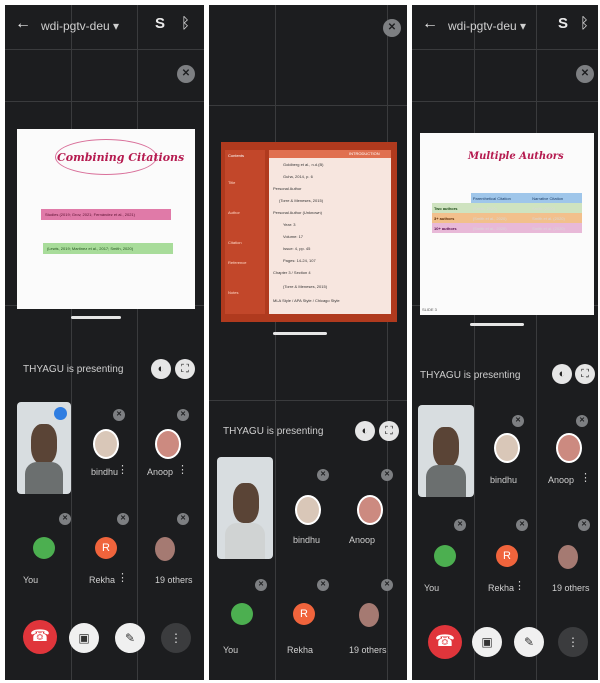 The width and height of the screenshot is (600, 683). Describe the element at coordinates (297, 212) in the screenshot. I see `content-line: Personal Author (Unknown)` at that location.